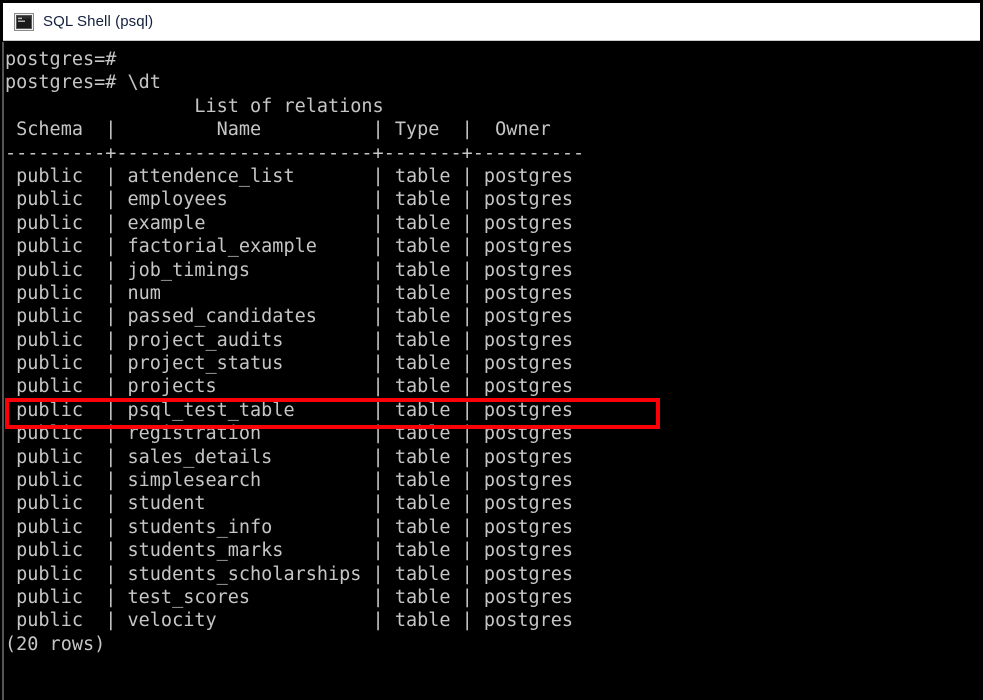 The width and height of the screenshot is (983, 700). What do you see at coordinates (295, 597) in the screenshot?
I see `table-row: public | test_scores | table | postgres` at bounding box center [295, 597].